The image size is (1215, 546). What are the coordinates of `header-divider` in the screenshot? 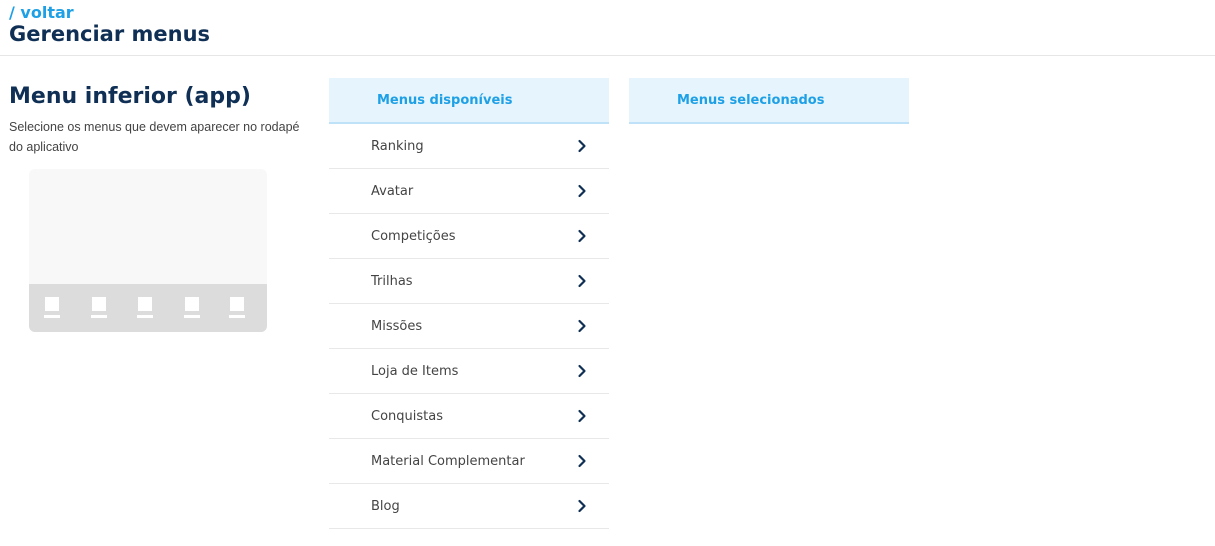 It's located at (607, 55).